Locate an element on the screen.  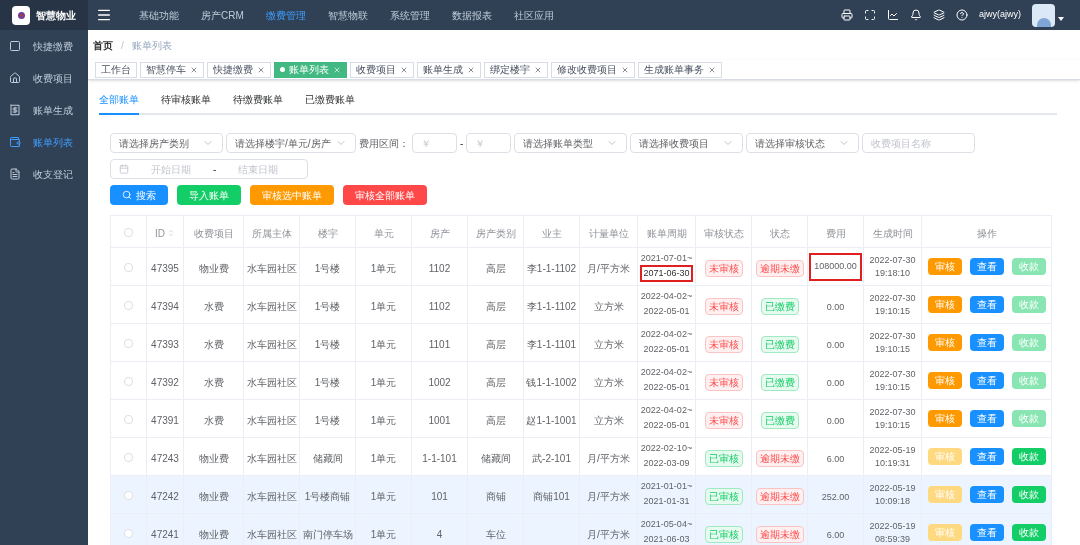
created-date: 2022-07-30 is located at coordinates (892, 298).